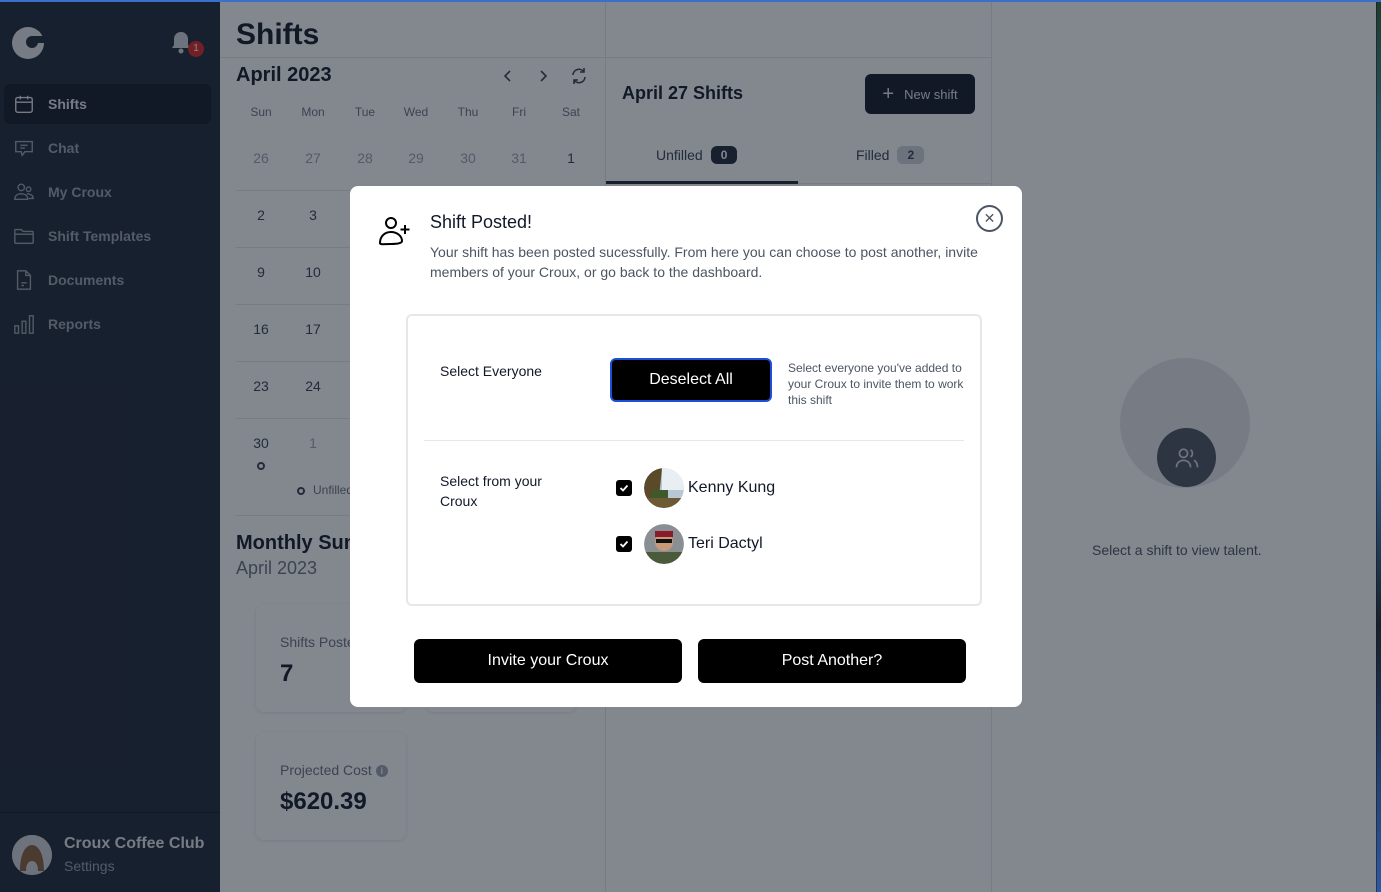 This screenshot has height=892, width=1381. Describe the element at coordinates (725, 543) in the screenshot. I see `member-name: Teri Dactyl` at that location.